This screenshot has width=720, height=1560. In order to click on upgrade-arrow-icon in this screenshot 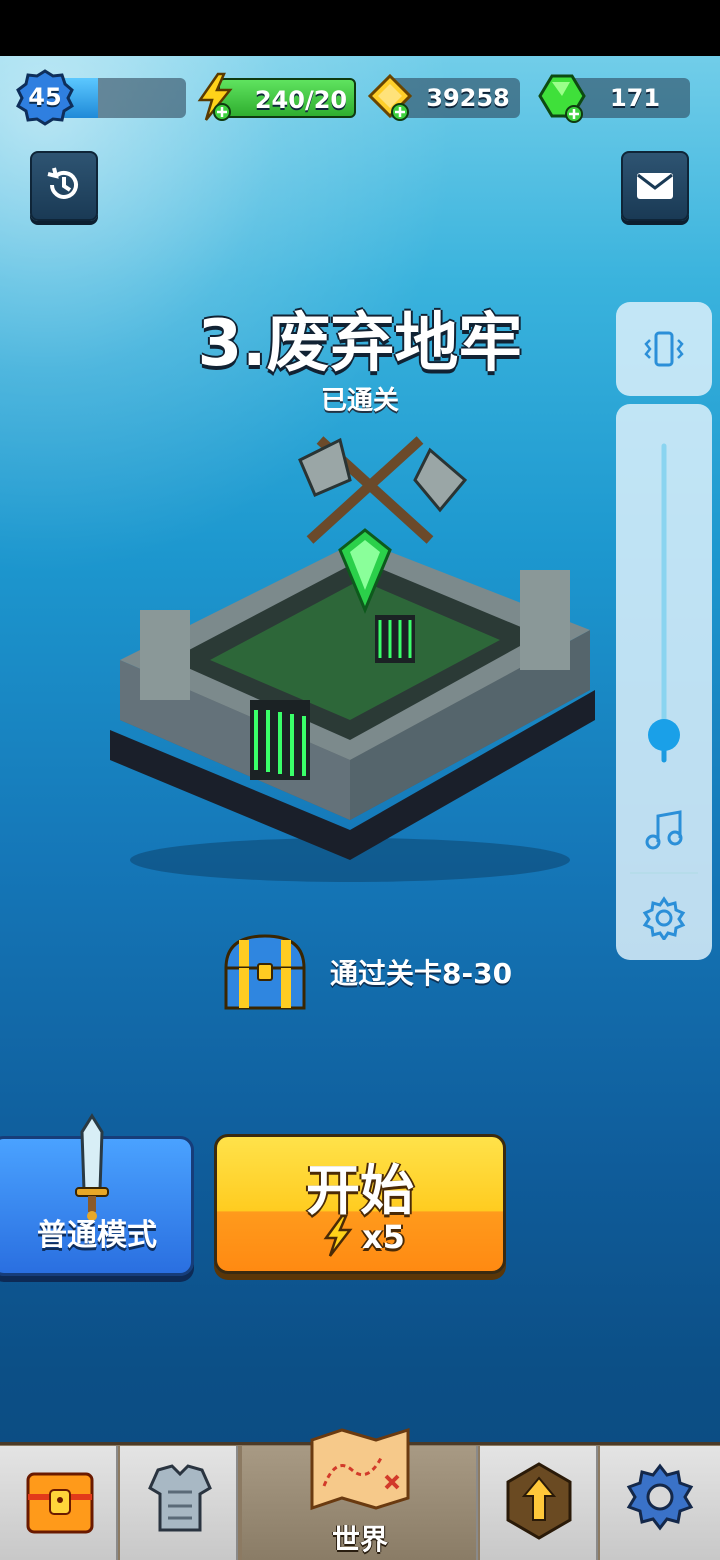, I will do `click(539, 1501)`.